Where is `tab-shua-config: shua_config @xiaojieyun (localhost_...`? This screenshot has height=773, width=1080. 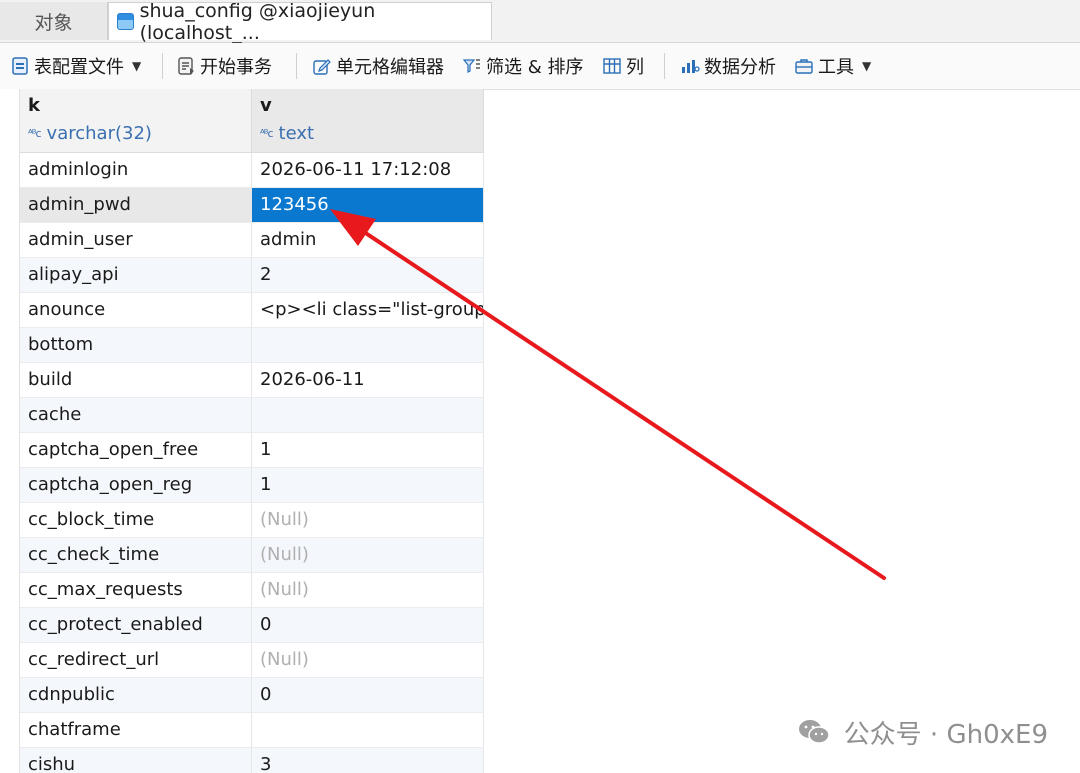
tab-shua-config: shua_config @xiaojieyun (localhost_... is located at coordinates (300, 22).